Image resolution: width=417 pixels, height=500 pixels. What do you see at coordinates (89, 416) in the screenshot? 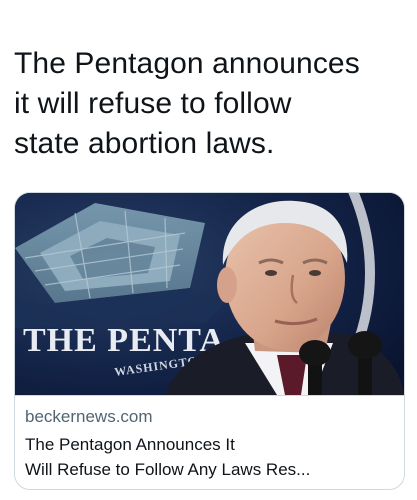
I see `link-domain: beckernews.com` at bounding box center [89, 416].